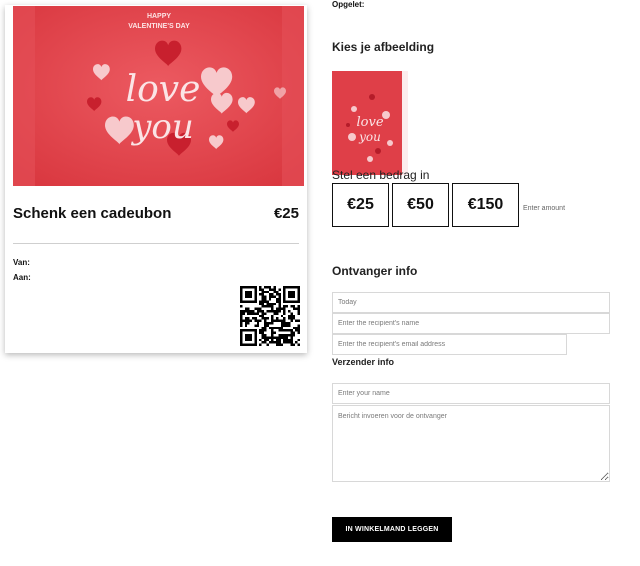  I want to click on amount-heading: Stel een bedrag in, so click(381, 175).